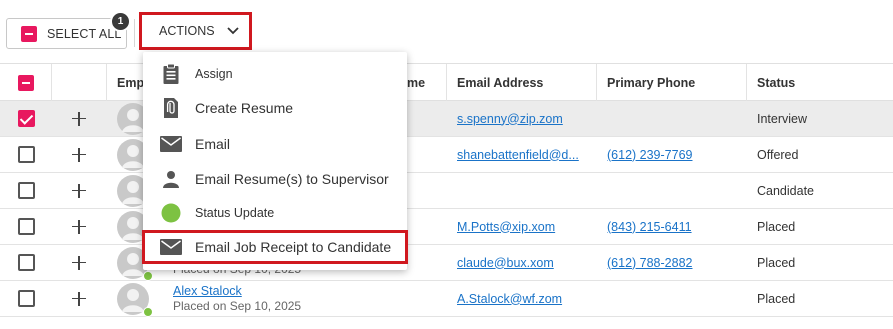  Describe the element at coordinates (292, 179) in the screenshot. I see `menu-item-label: Email Resume(s) to Supervisor` at that location.